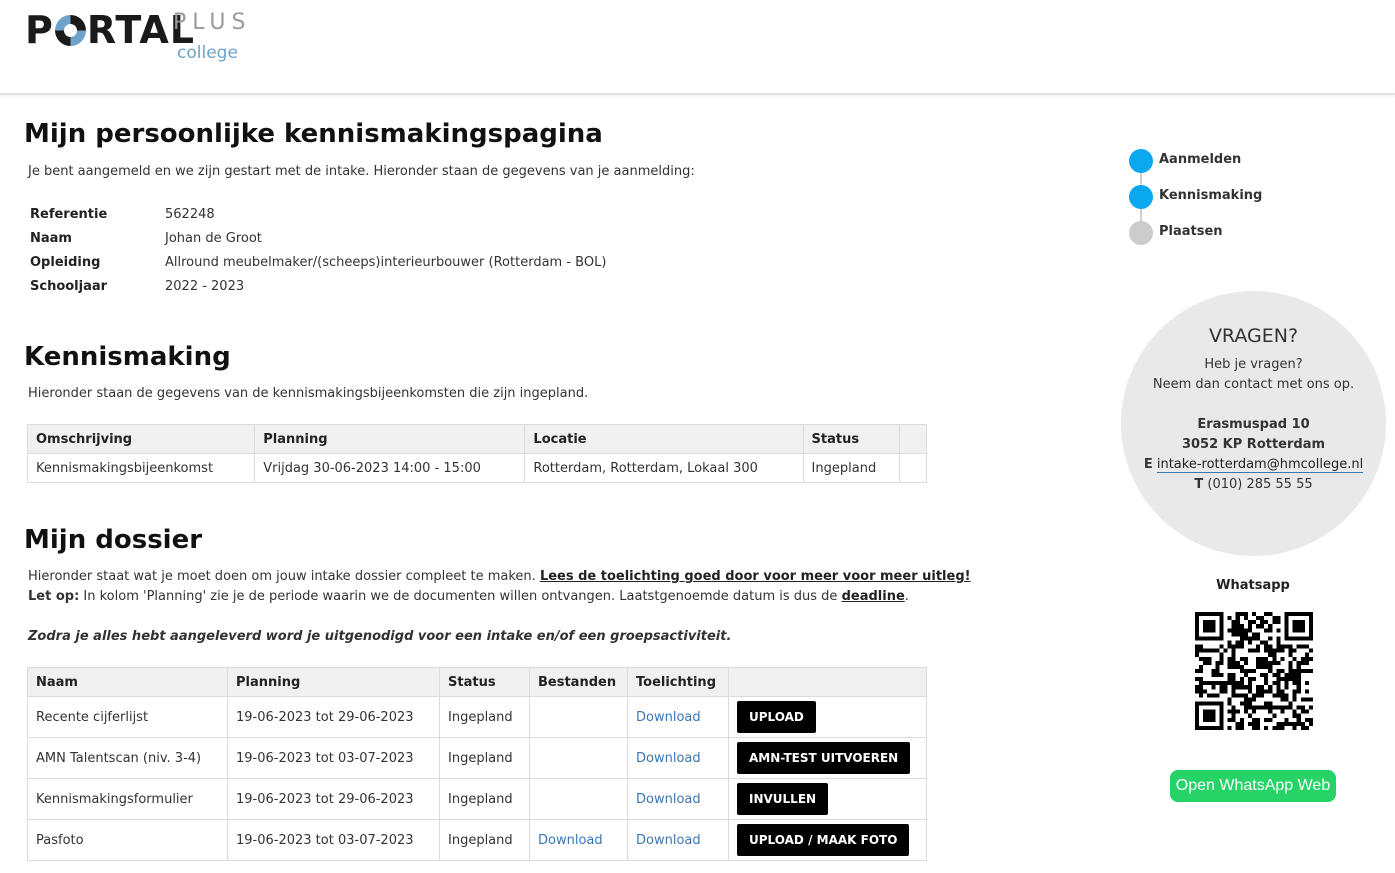 Image resolution: width=1395 pixels, height=873 pixels. Describe the element at coordinates (1253, 585) in the screenshot. I see `whatsapp-title: Whatsapp` at that location.